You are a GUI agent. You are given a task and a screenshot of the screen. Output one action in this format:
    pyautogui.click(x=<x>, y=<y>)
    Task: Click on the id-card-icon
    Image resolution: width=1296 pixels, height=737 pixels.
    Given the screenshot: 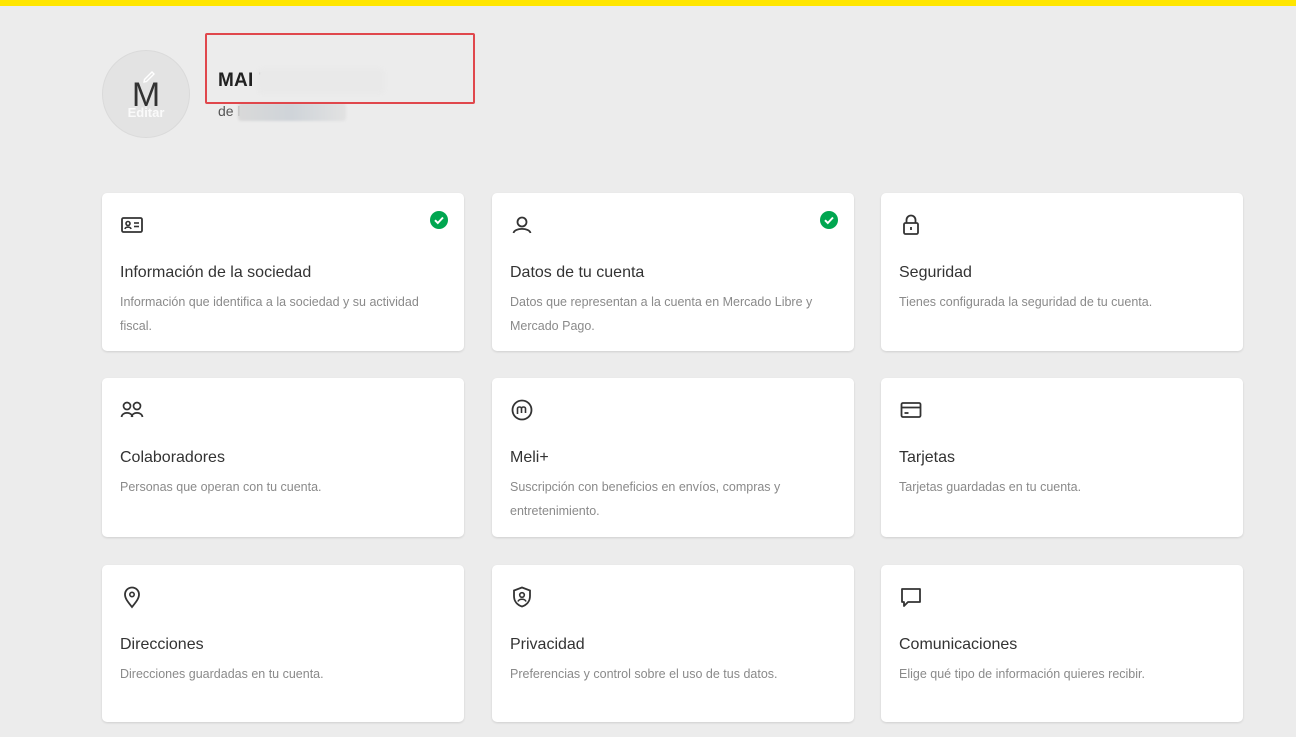 What is the action you would take?
    pyautogui.click(x=132, y=225)
    